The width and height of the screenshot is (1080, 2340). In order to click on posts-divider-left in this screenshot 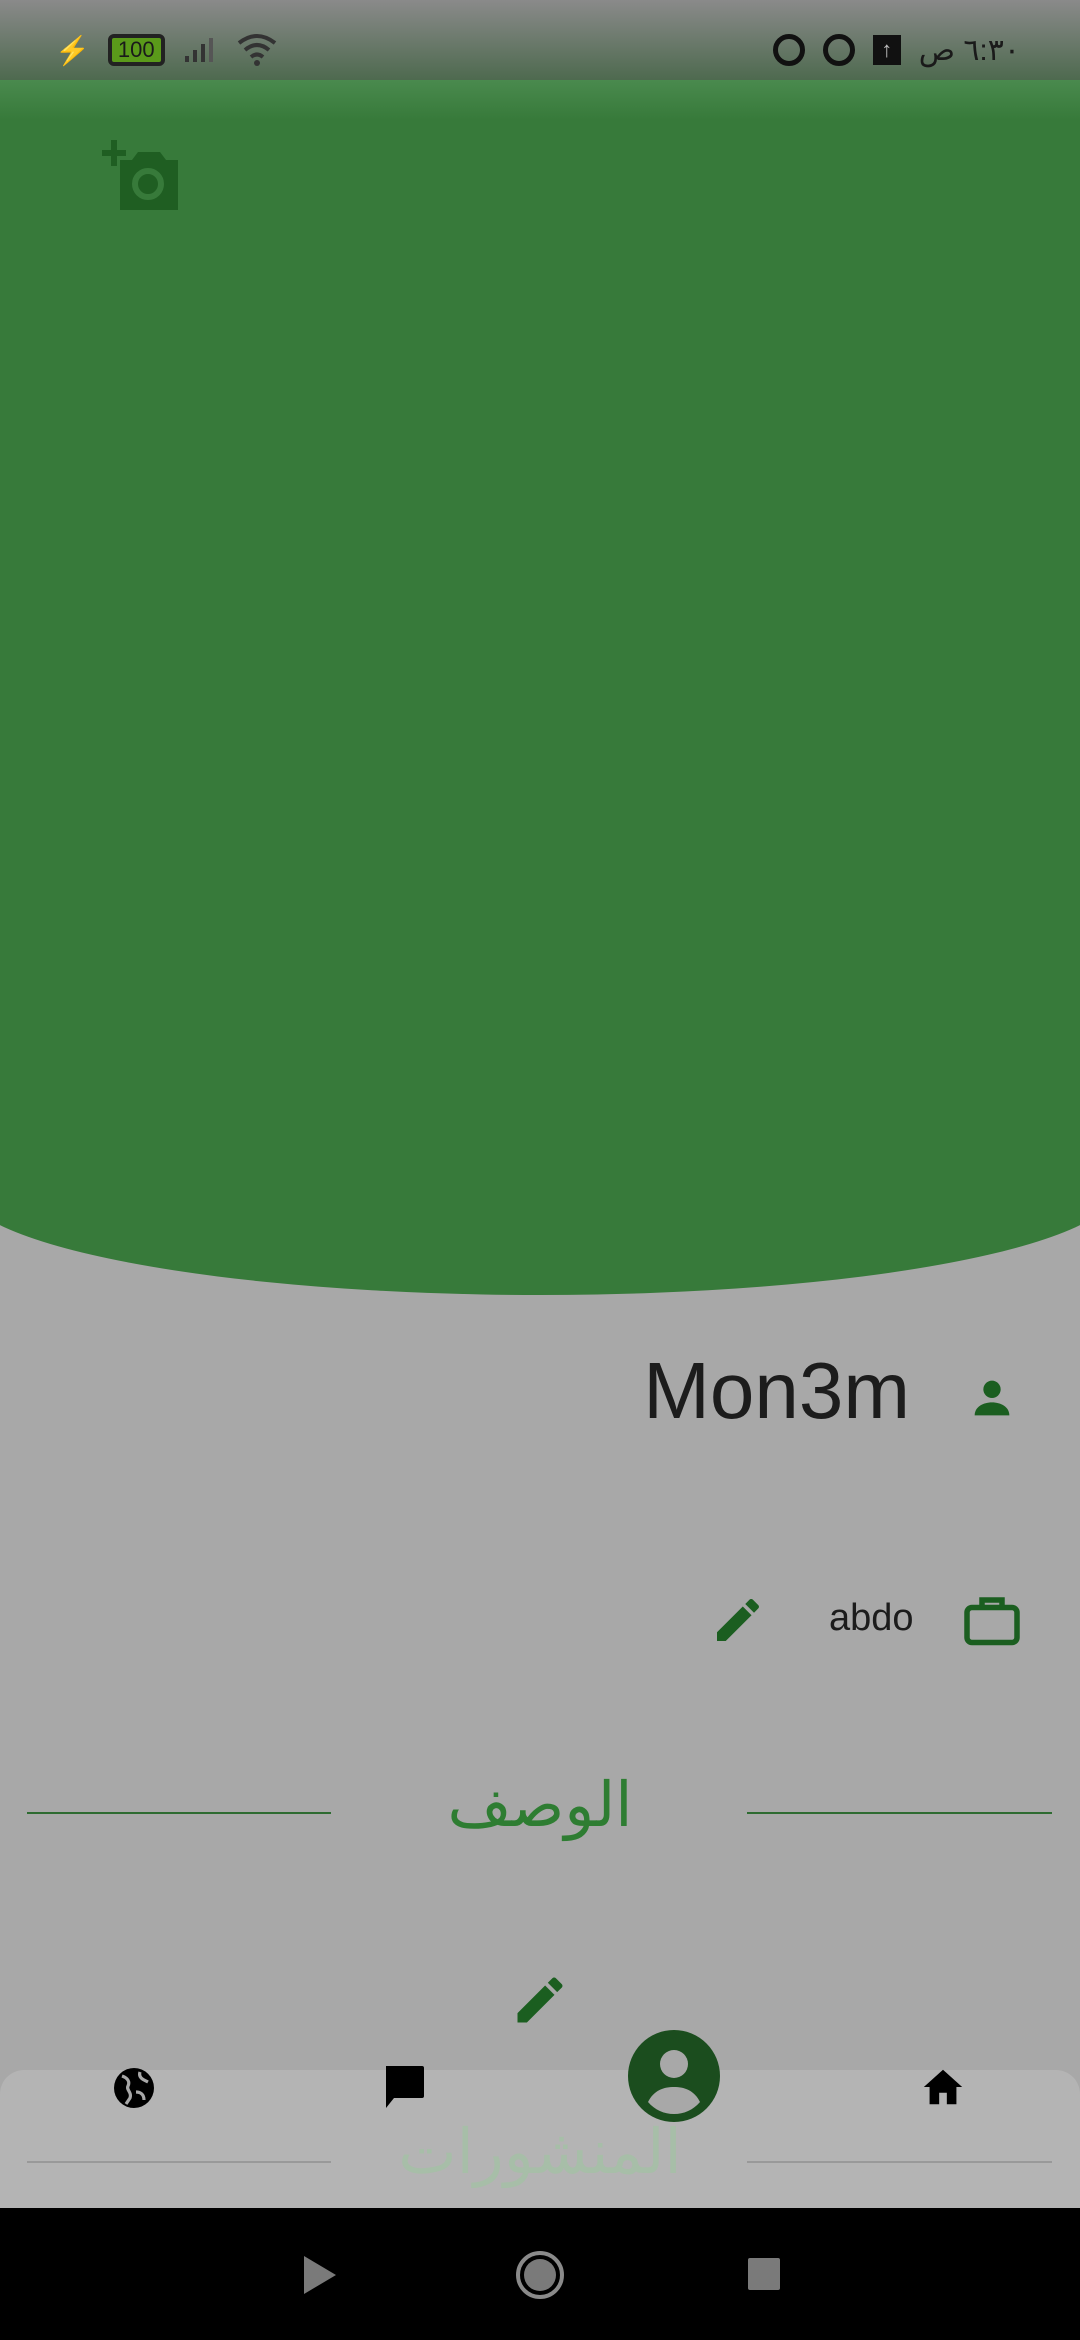, I will do `click(179, 2162)`.